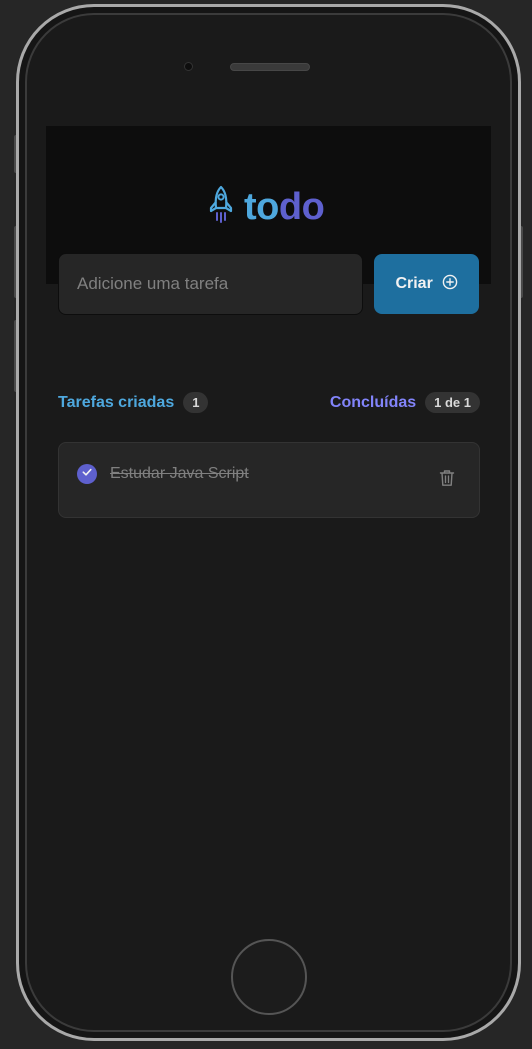 The image size is (532, 1049). I want to click on rocket-icon, so click(221, 207).